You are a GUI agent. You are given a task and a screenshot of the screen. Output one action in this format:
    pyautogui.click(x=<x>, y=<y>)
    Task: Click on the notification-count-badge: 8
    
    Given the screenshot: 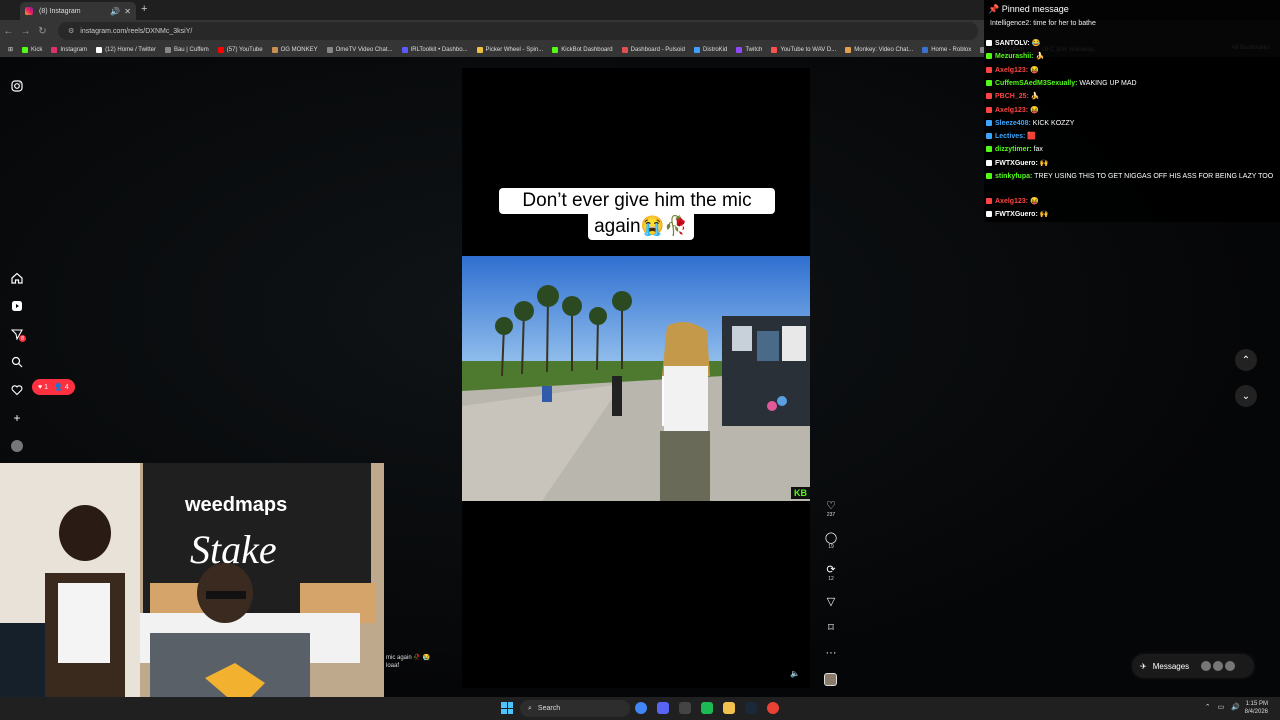 What is the action you would take?
    pyautogui.click(x=22, y=338)
    